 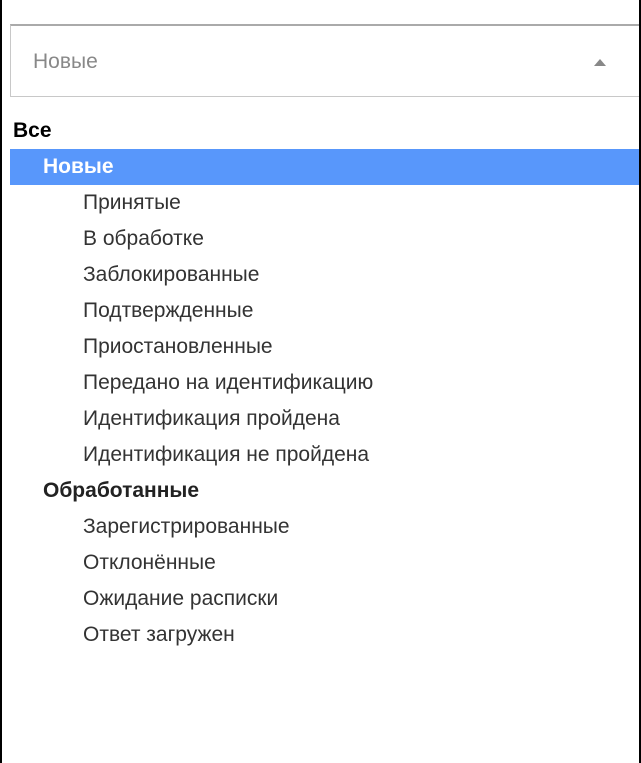 What do you see at coordinates (324, 275) in the screenshot?
I see `dropdown-option: Заблокированные` at bounding box center [324, 275].